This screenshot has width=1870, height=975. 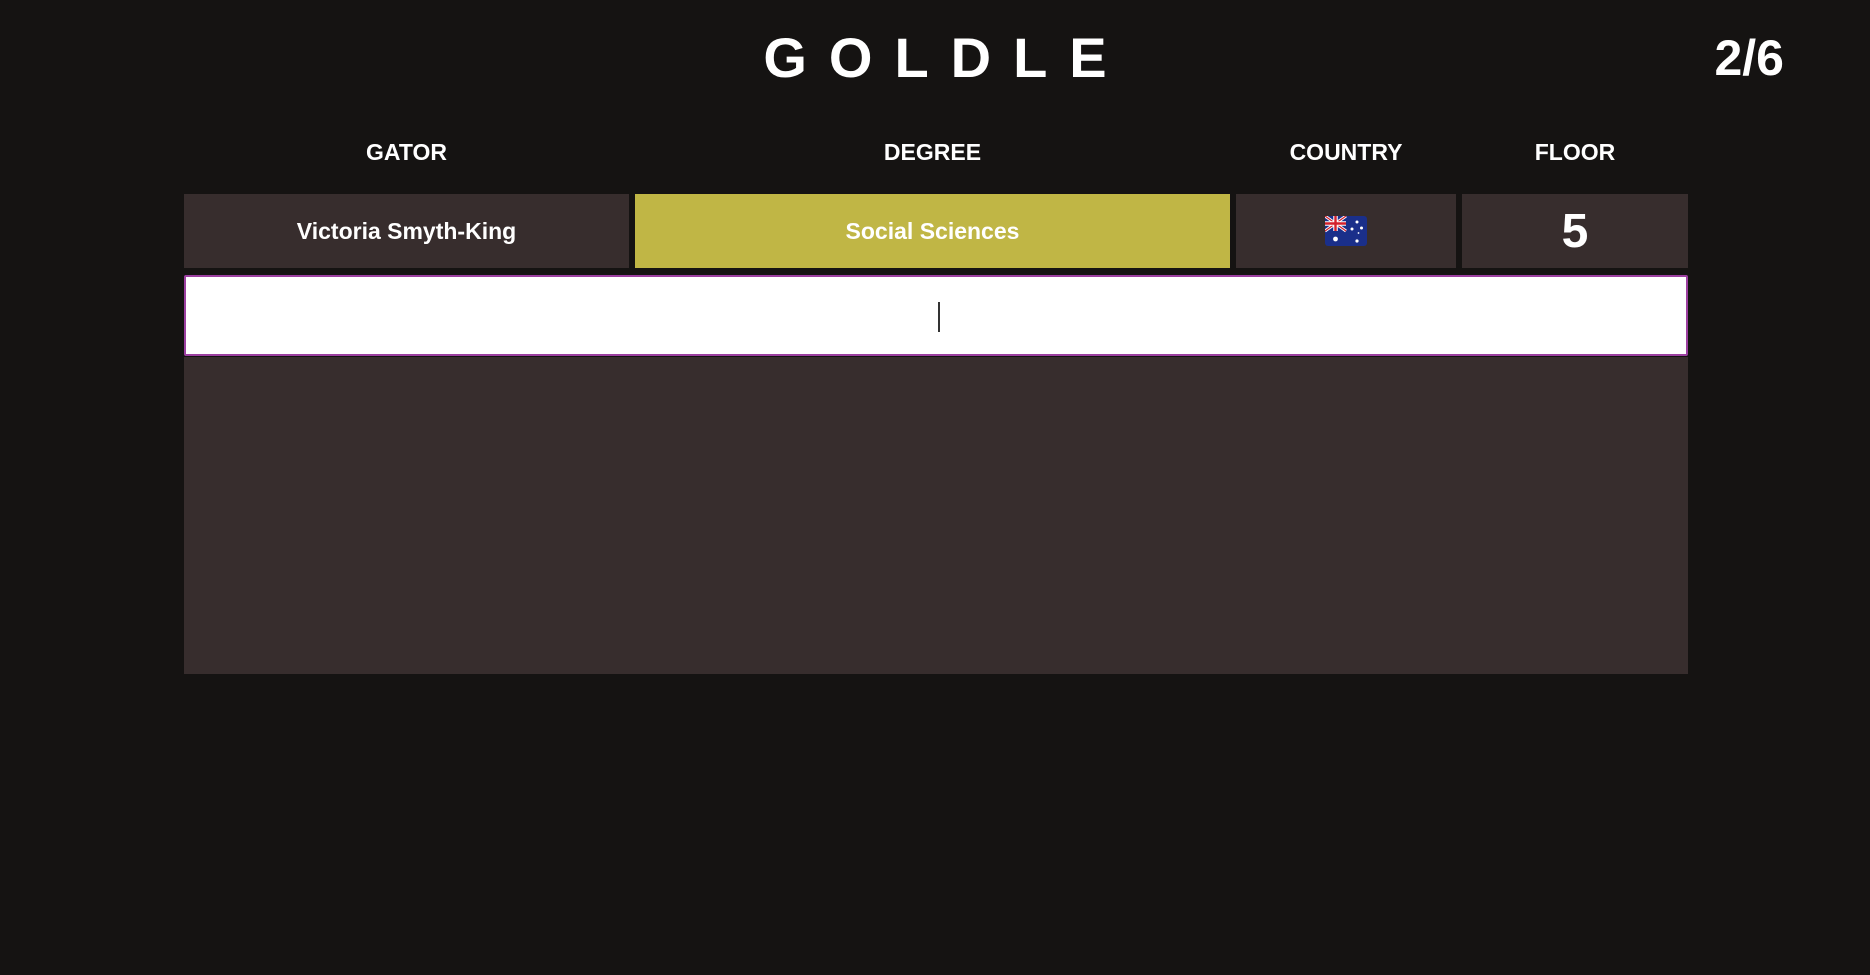 I want to click on header-gator: GATOR, so click(x=406, y=152).